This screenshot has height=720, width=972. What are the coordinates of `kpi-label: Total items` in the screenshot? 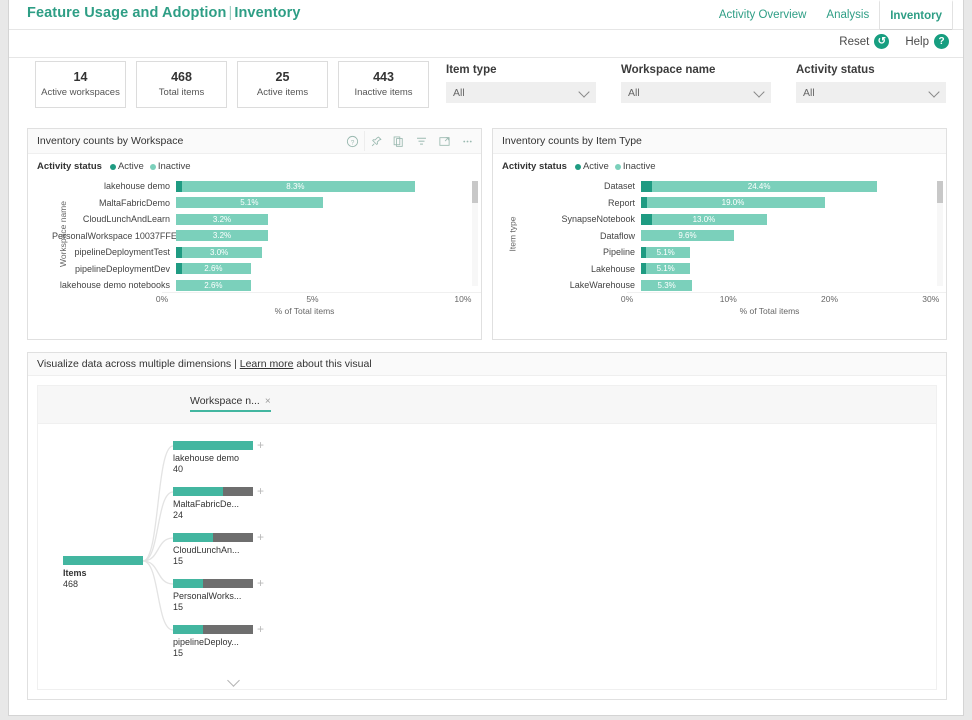 It's located at (181, 92).